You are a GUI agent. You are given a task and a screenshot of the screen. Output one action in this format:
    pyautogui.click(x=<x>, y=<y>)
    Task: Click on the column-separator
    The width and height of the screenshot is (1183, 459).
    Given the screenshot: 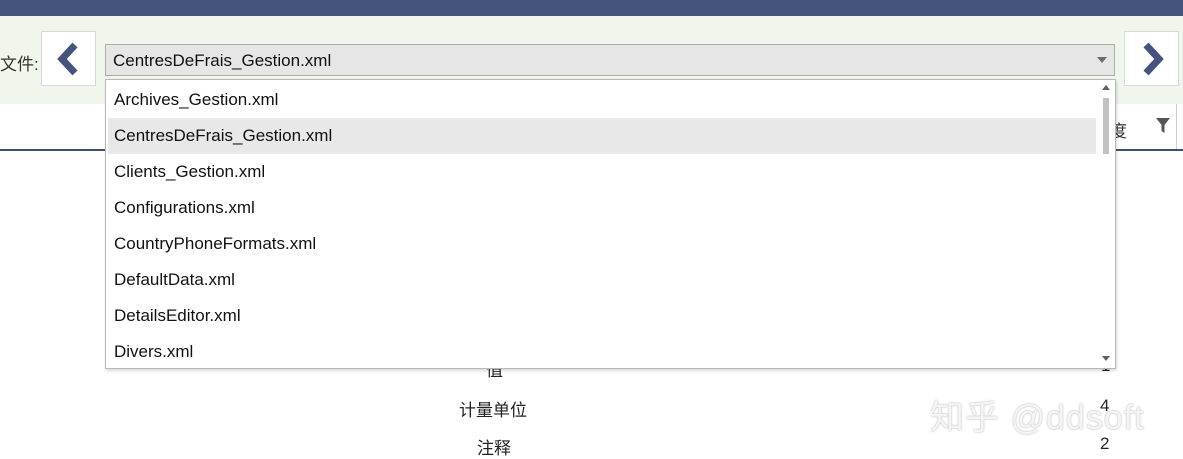 What is the action you would take?
    pyautogui.click(x=1176, y=126)
    